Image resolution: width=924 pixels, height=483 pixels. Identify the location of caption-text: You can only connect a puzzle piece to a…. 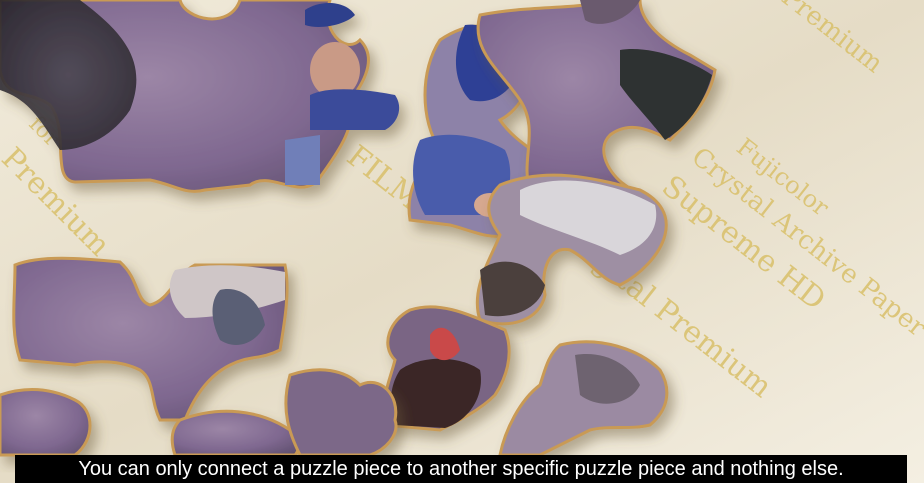
(461, 469).